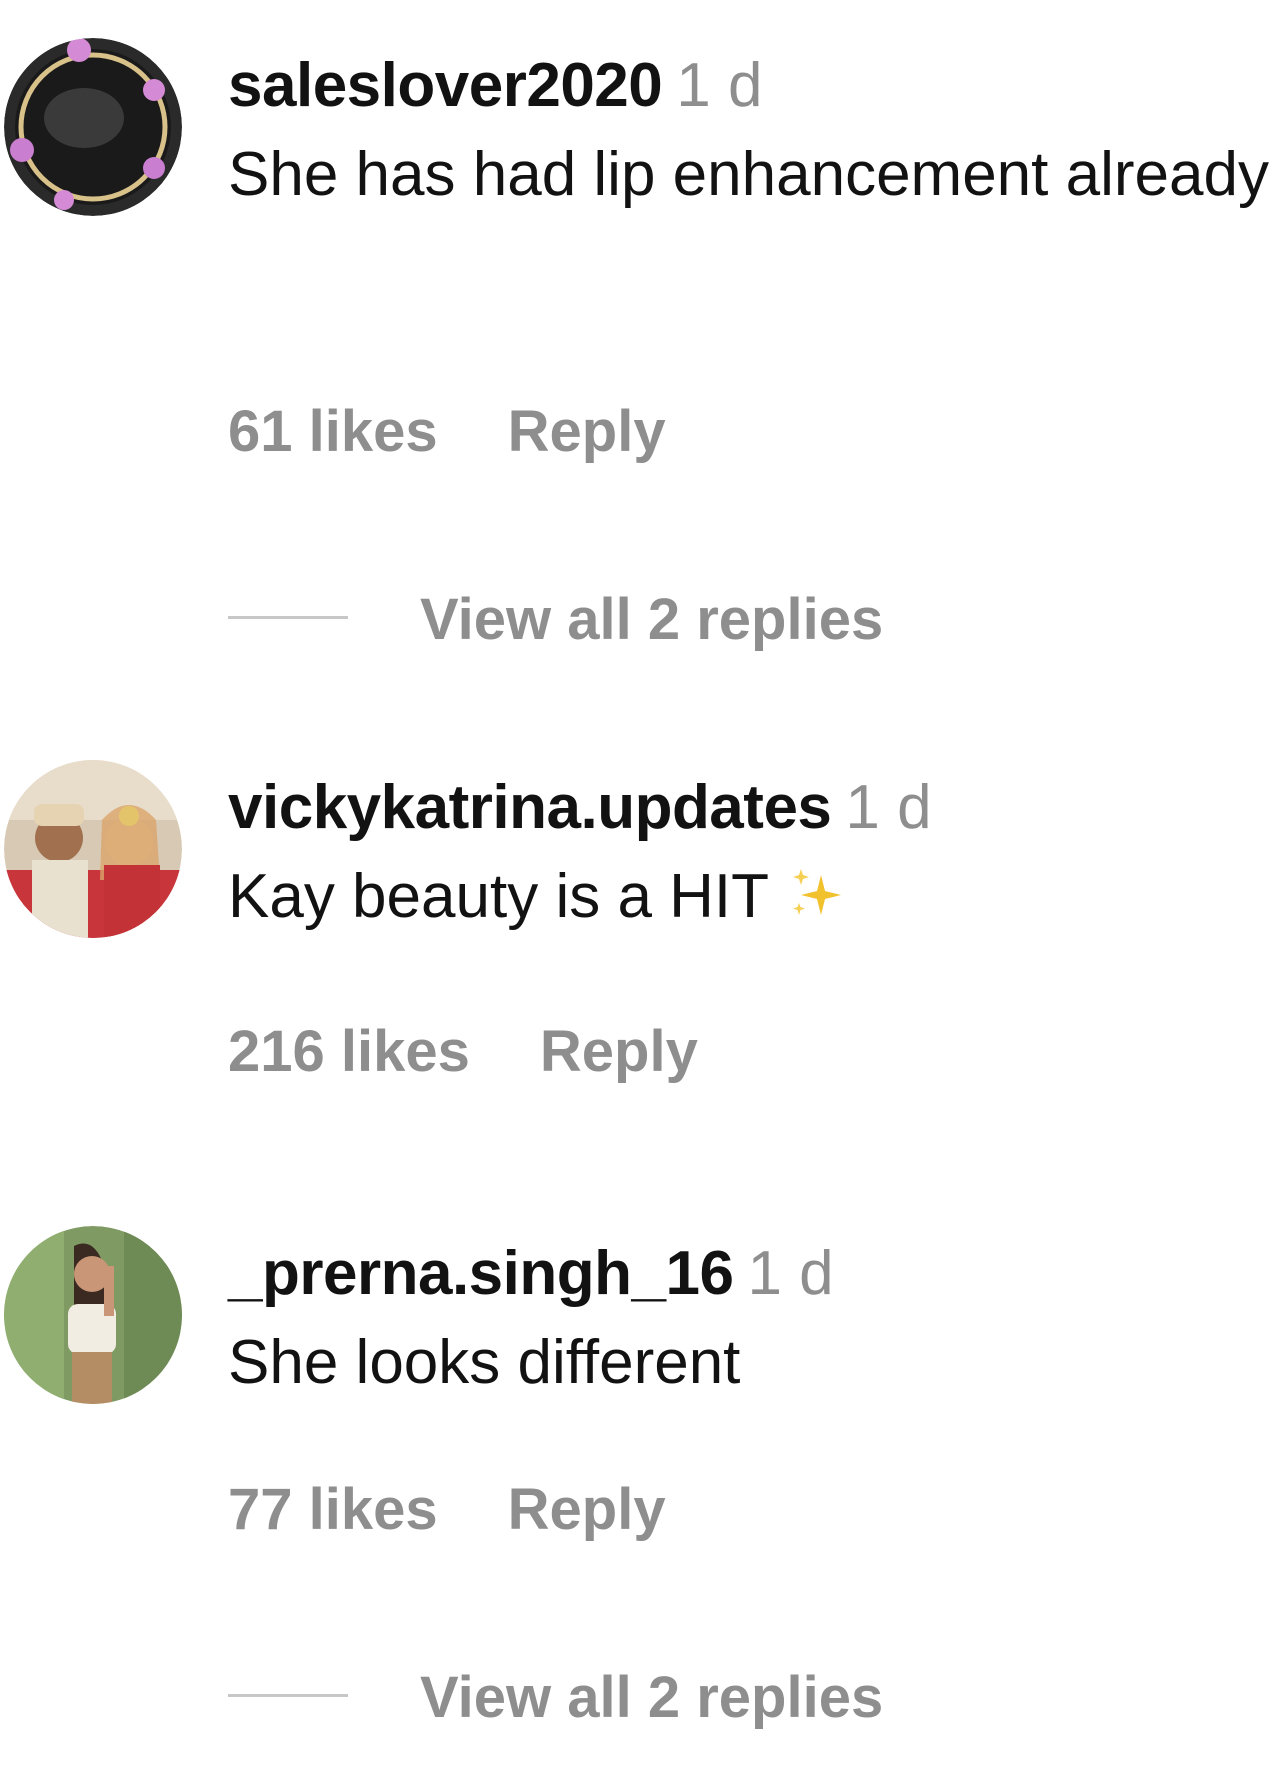  Describe the element at coordinates (484, 1362) in the screenshot. I see `comment-text: She looks different` at that location.